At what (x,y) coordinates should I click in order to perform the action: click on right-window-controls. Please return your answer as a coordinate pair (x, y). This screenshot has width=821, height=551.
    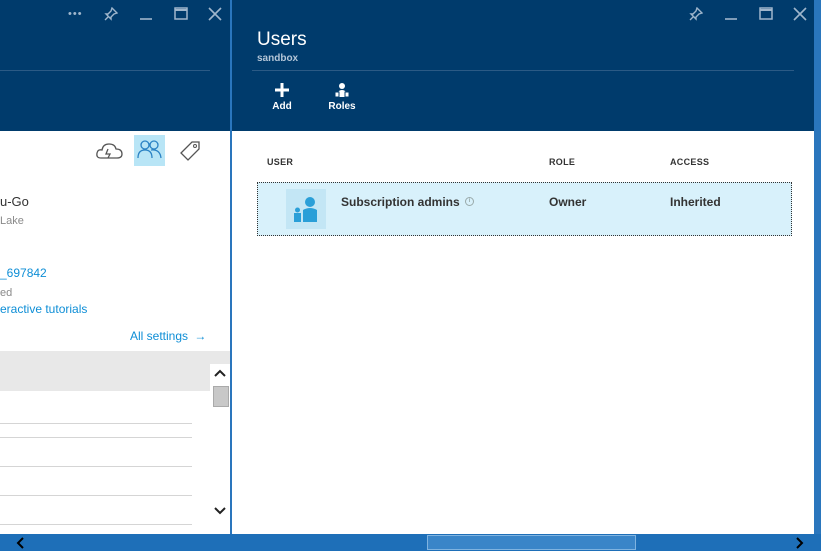
    Looking at the image, I should click on (747, 15).